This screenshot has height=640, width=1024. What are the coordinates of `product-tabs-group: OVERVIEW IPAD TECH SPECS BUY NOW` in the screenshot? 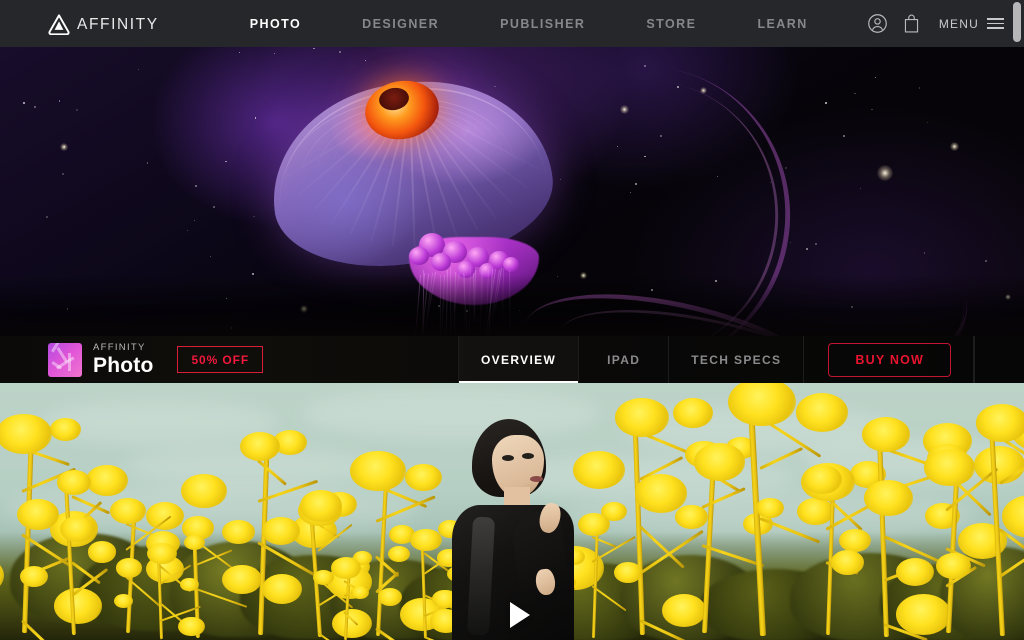 It's located at (740, 359).